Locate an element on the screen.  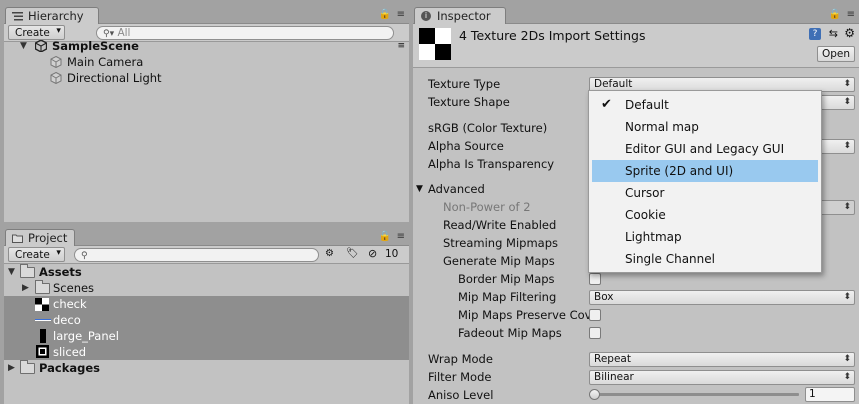
project-asset-large-panel: large_Panel is located at coordinates (206, 336).